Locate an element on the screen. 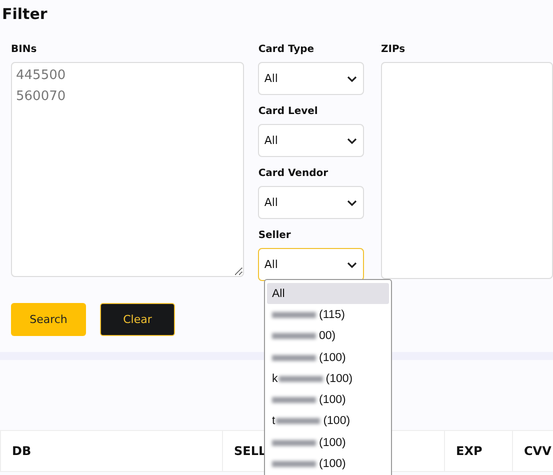 This screenshot has height=475, width=553. seller-option: t (100) is located at coordinates (328, 421).